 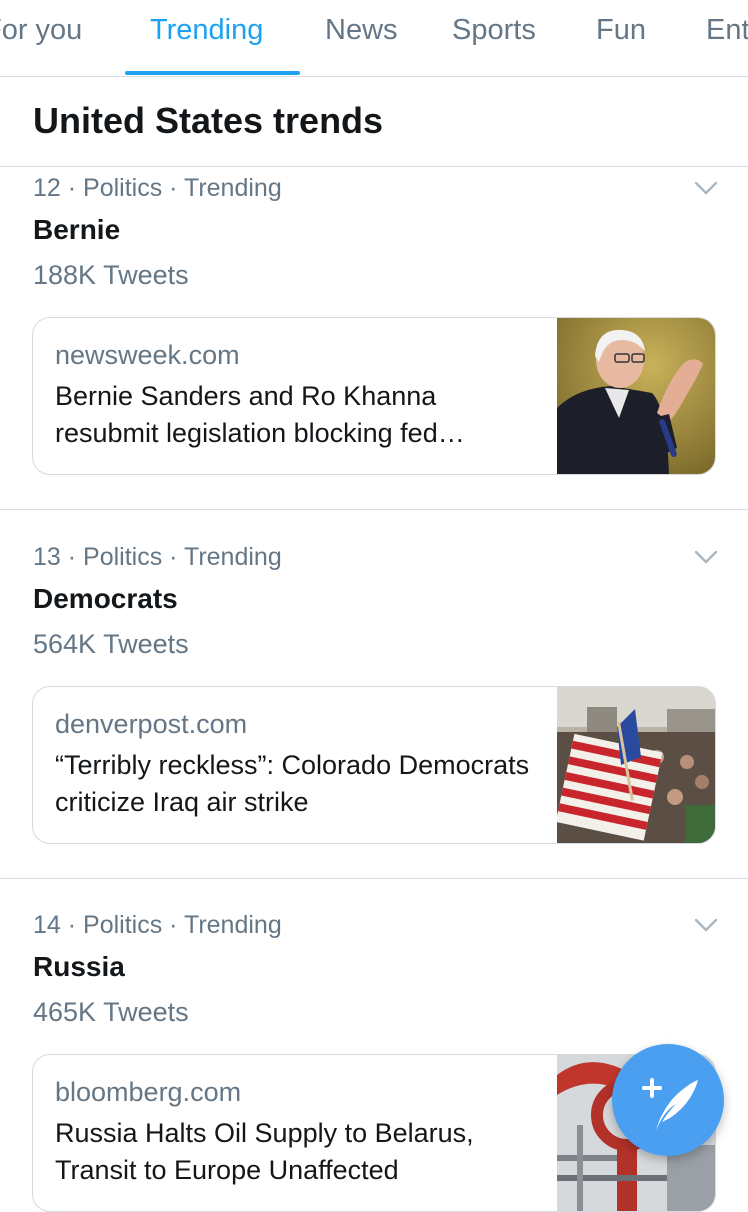 What do you see at coordinates (670, 1104) in the screenshot?
I see `compose-tweet-icon` at bounding box center [670, 1104].